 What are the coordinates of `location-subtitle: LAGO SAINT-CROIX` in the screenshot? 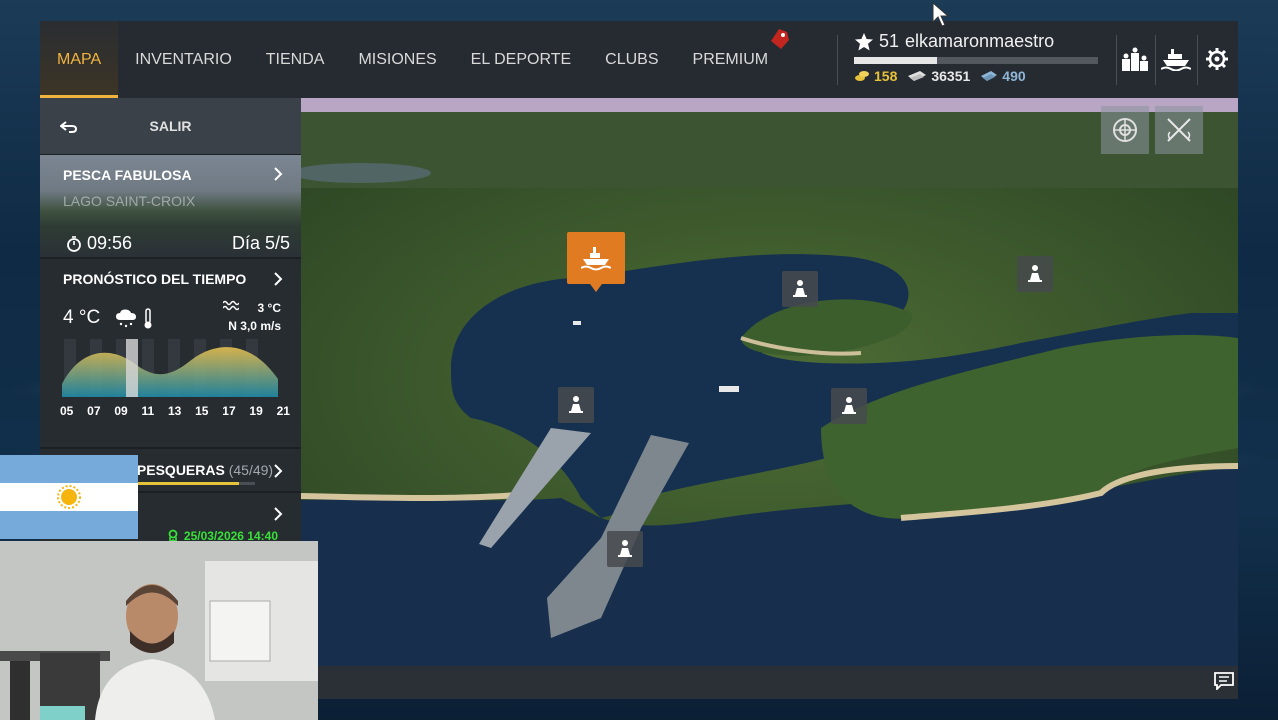 It's located at (129, 201).